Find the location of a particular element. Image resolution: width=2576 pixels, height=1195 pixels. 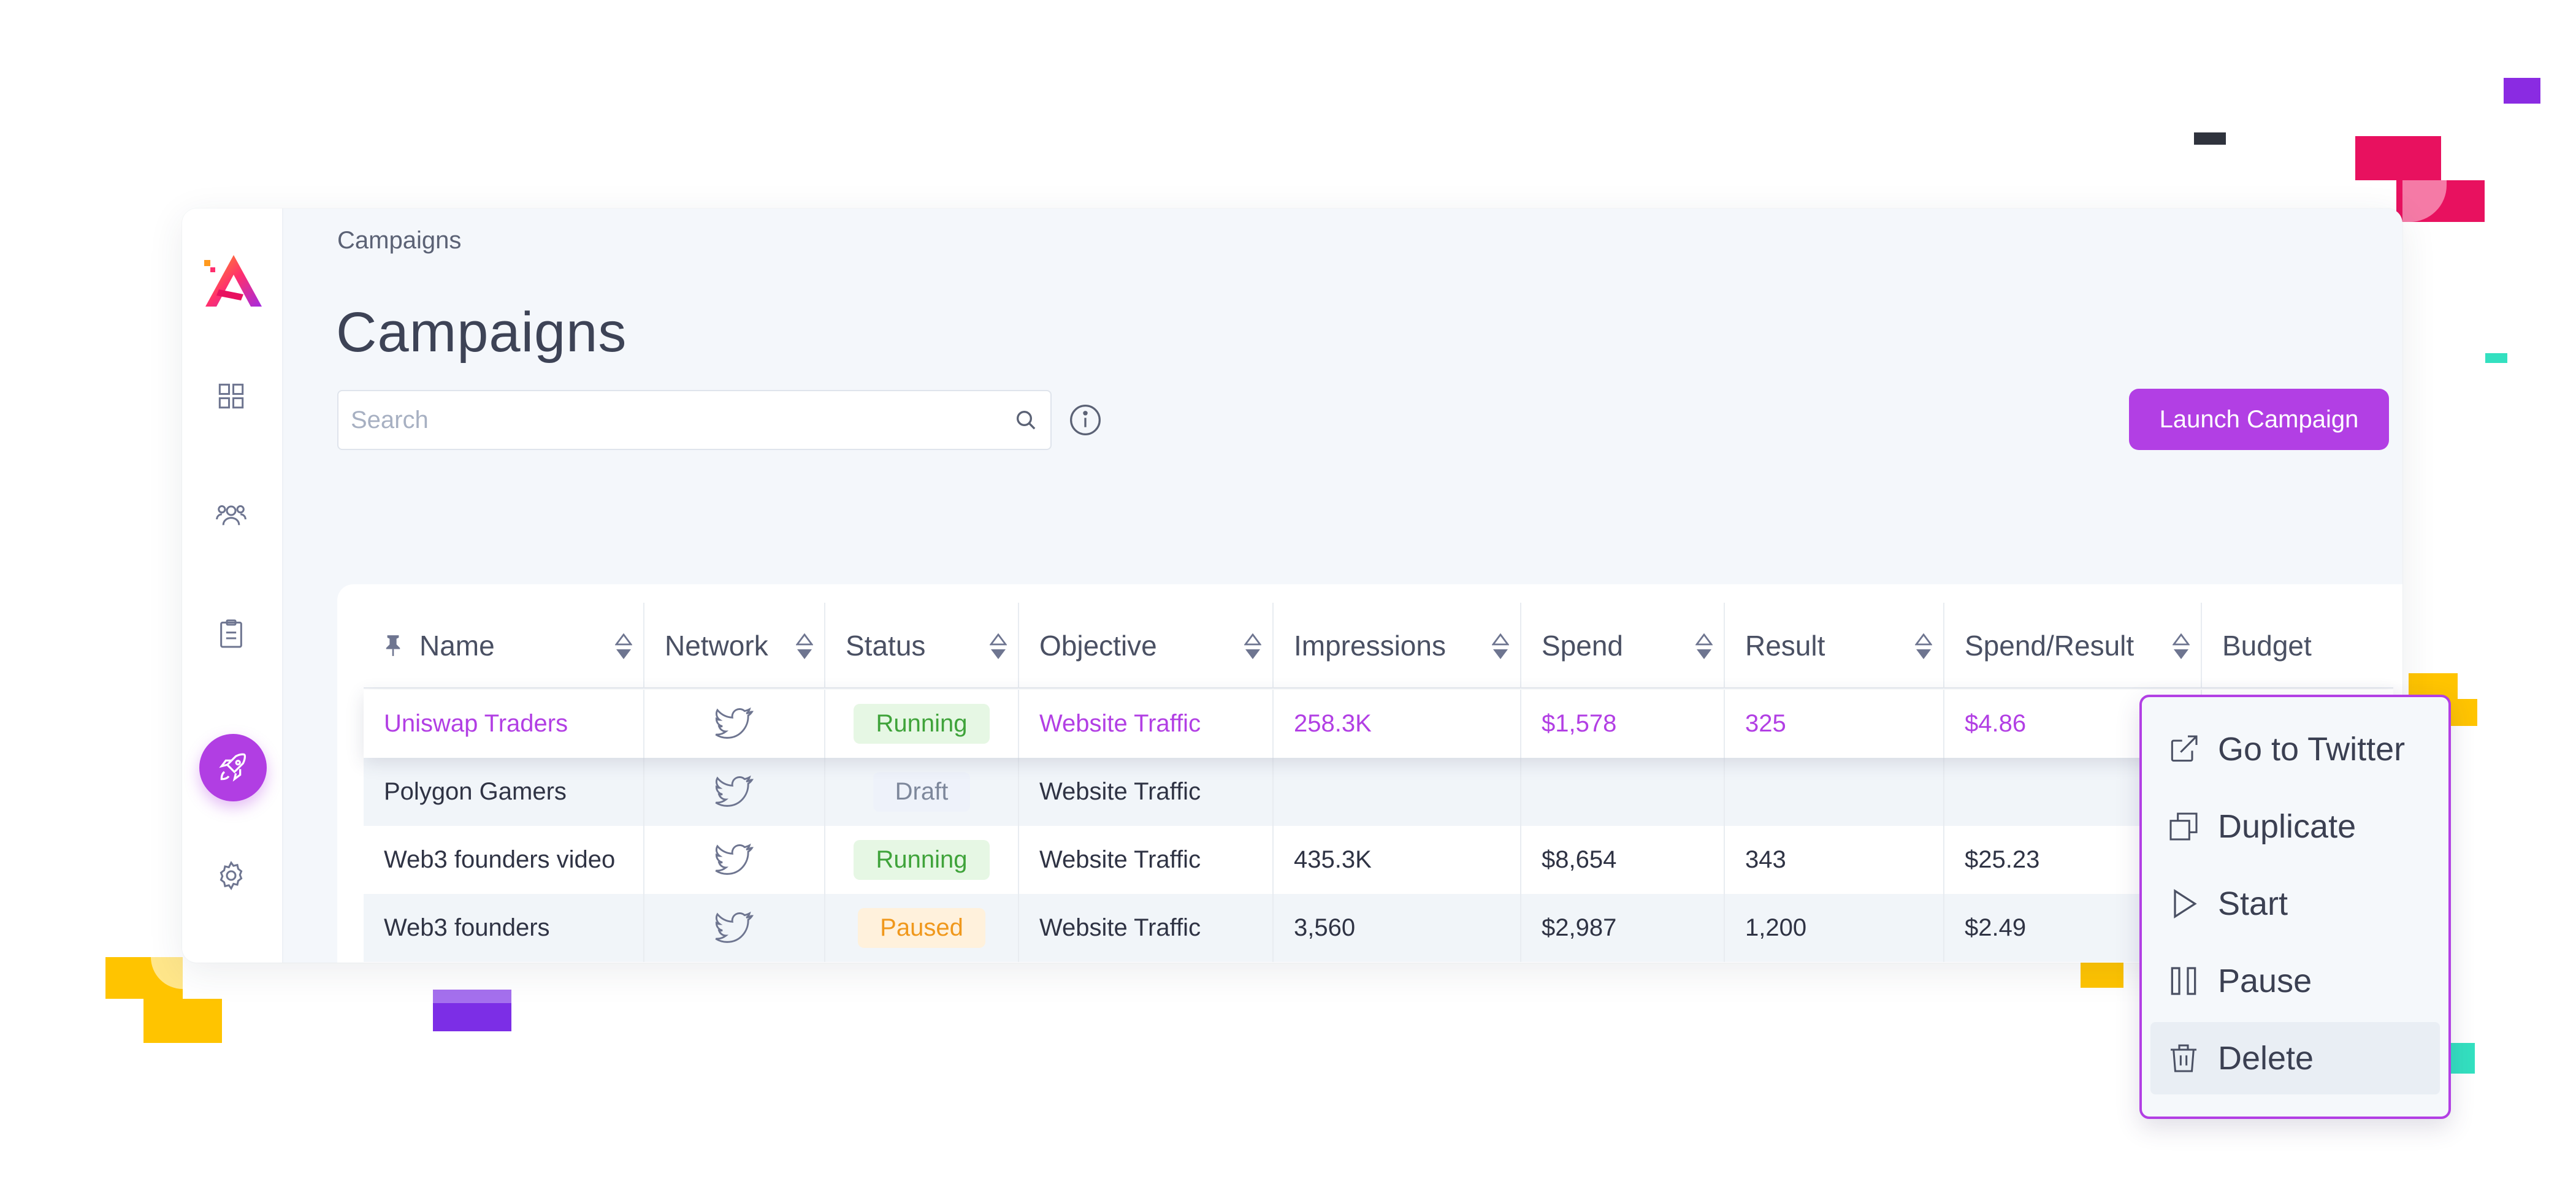

cell-name: Uniswap Traders is located at coordinates (504, 724).